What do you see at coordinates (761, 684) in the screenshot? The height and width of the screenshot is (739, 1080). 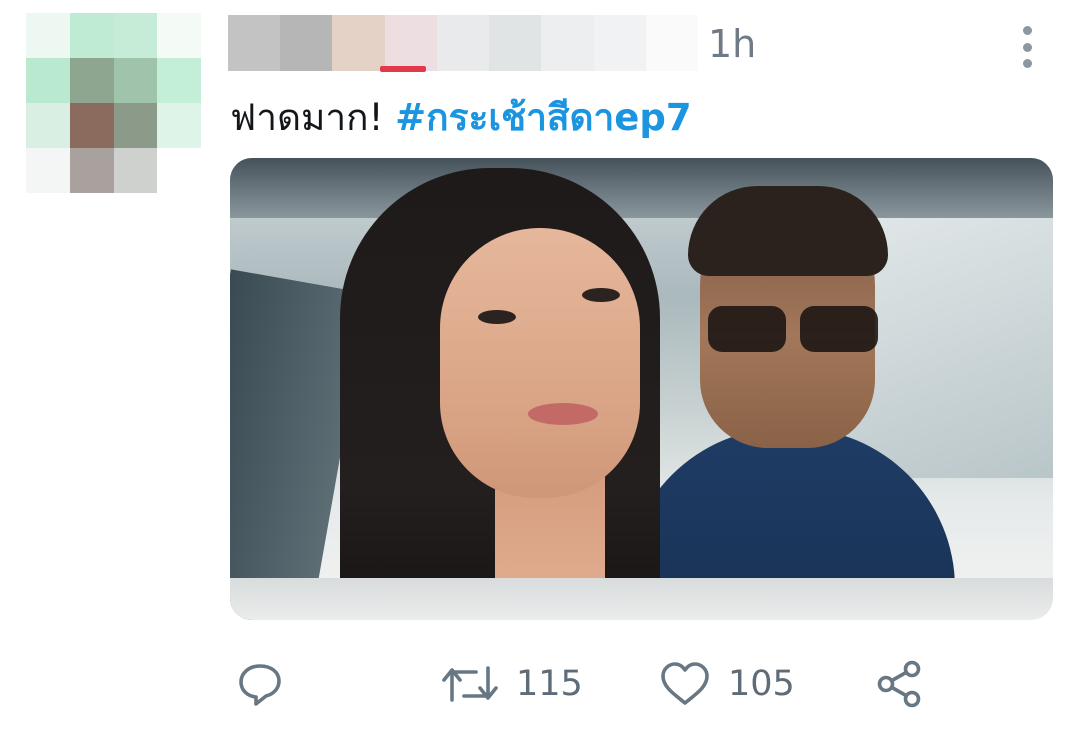 I see `like-count: 105` at bounding box center [761, 684].